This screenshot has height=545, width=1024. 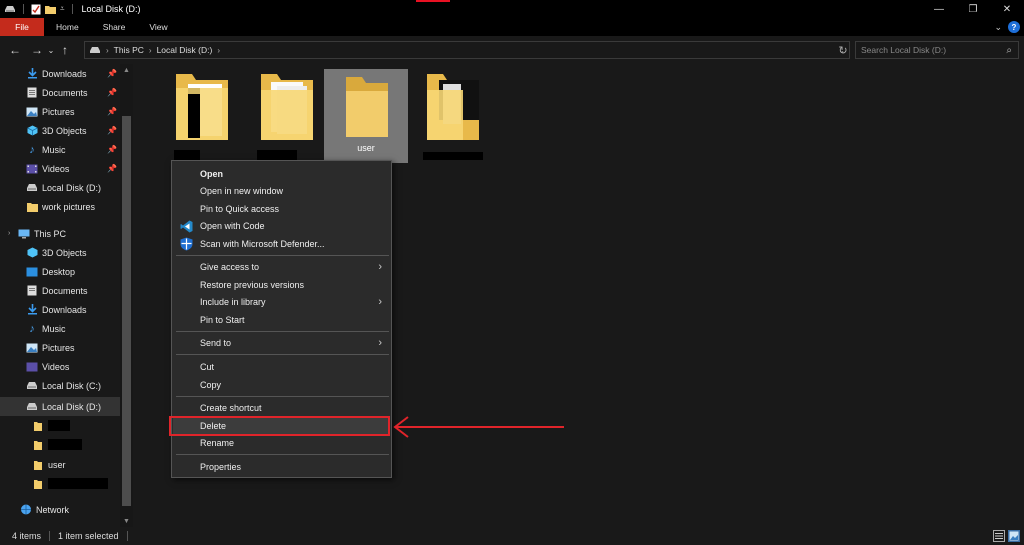 What do you see at coordinates (1007, 9) in the screenshot?
I see `close-button: ✕` at bounding box center [1007, 9].